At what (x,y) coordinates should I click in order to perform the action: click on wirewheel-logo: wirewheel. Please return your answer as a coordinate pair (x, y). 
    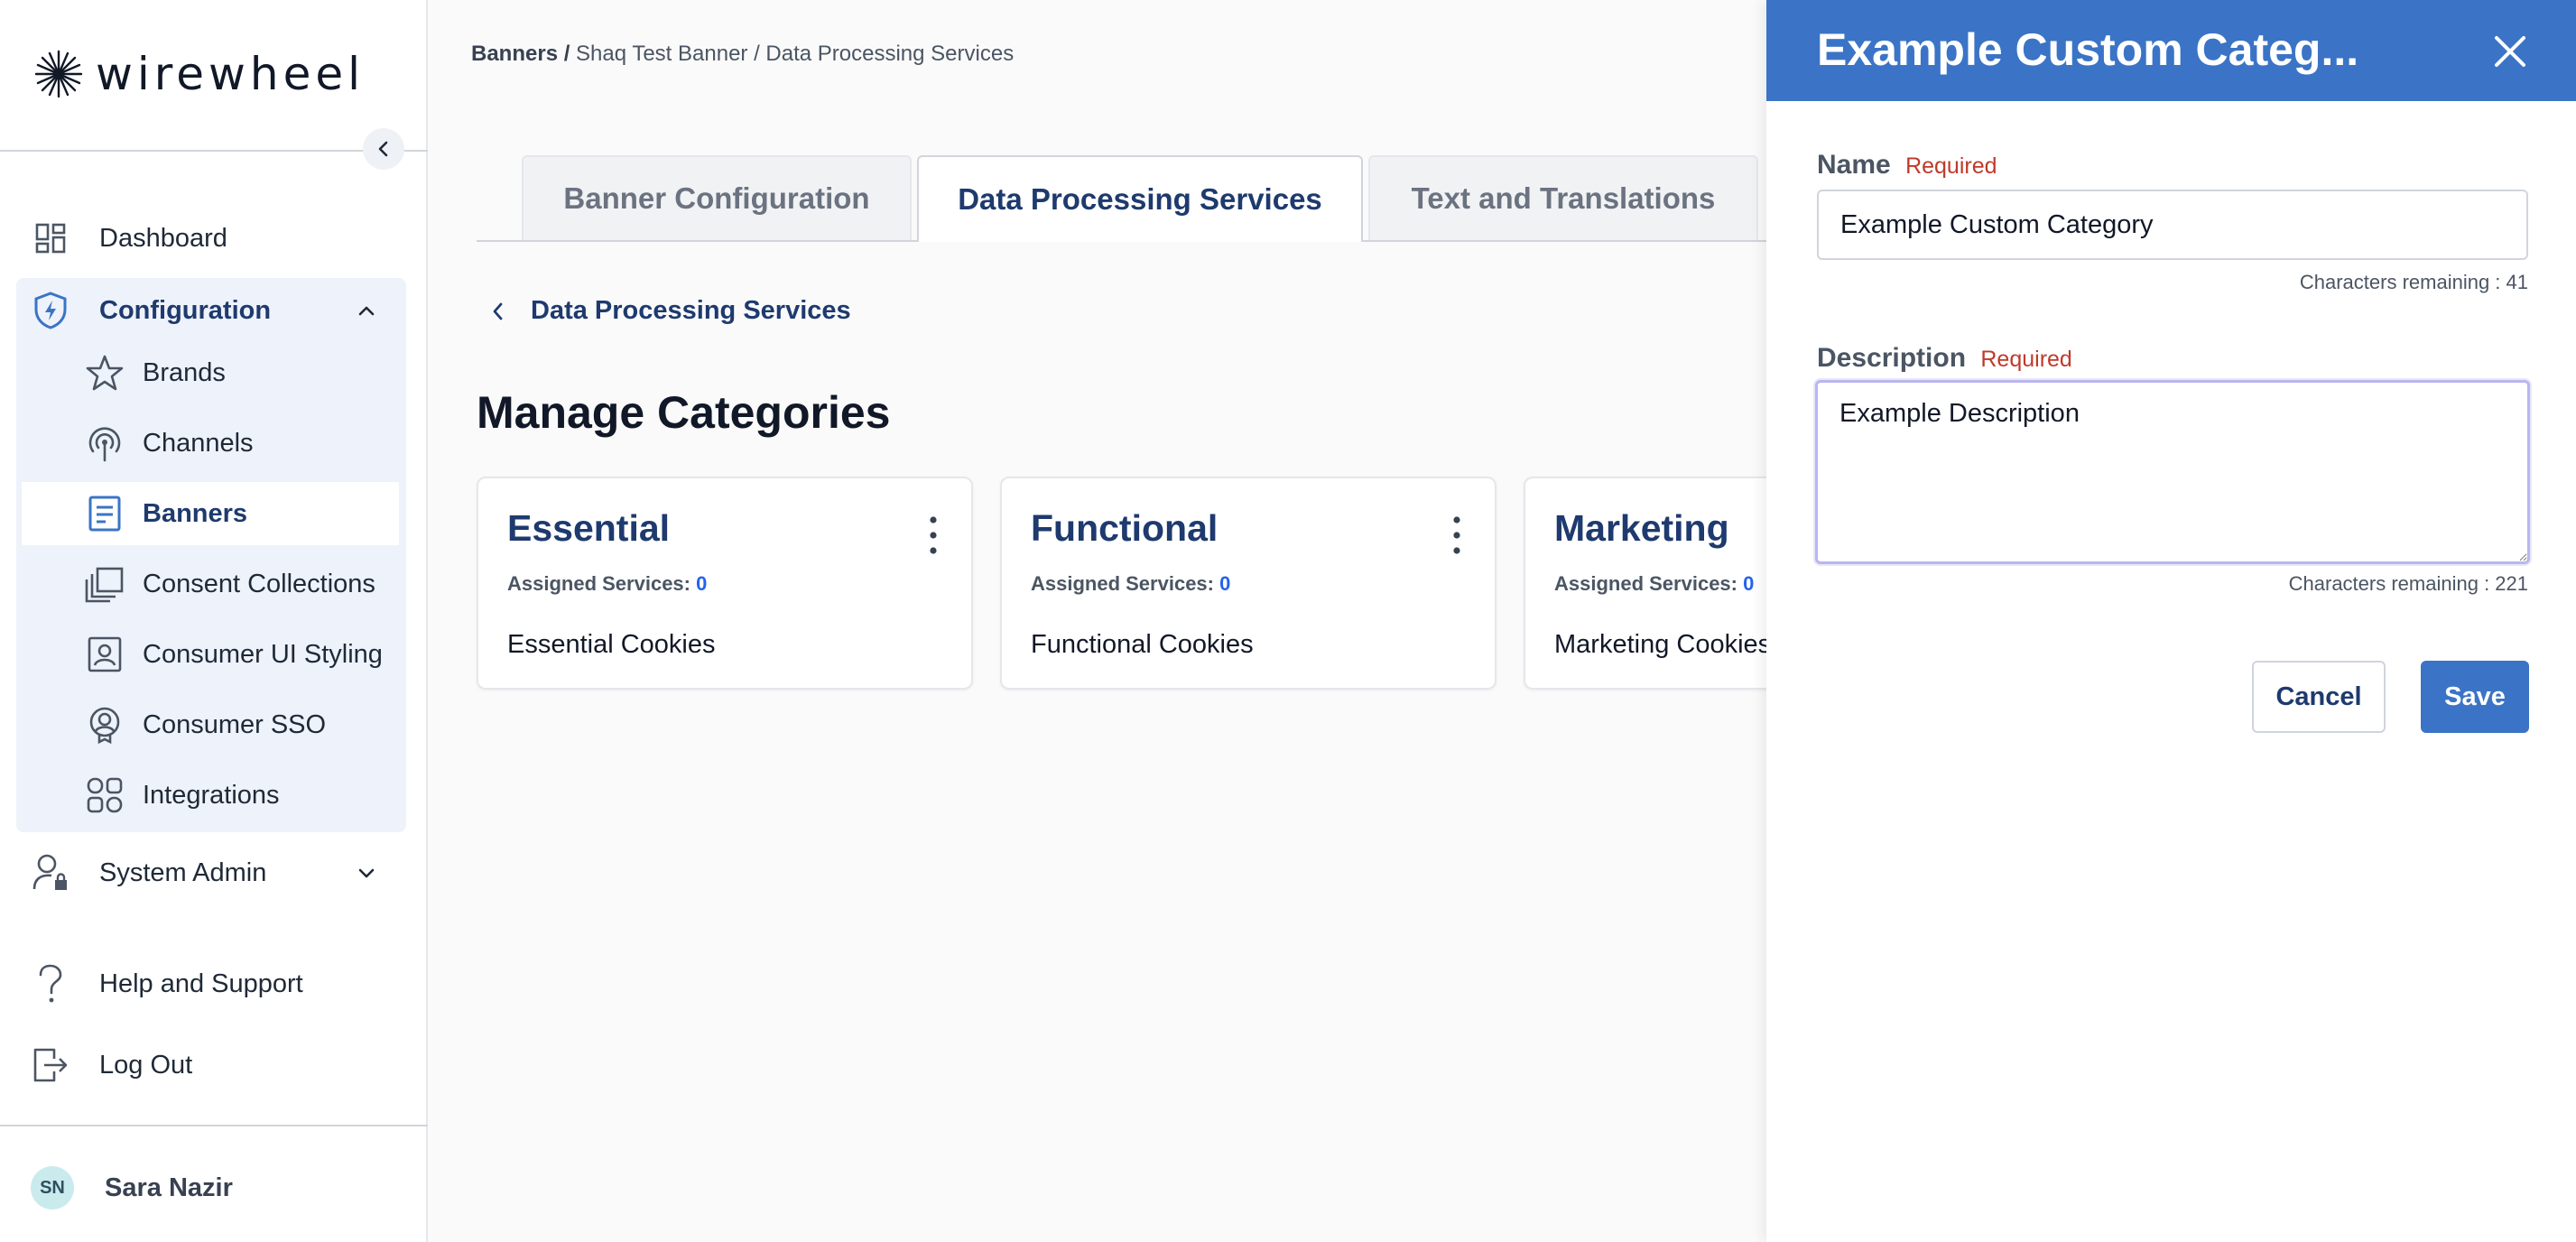
    Looking at the image, I should click on (198, 74).